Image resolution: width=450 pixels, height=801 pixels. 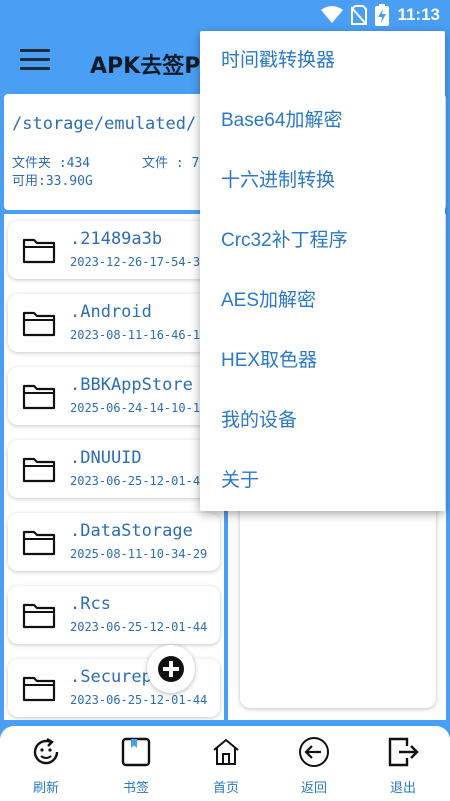 I want to click on back-icon, so click(x=314, y=752).